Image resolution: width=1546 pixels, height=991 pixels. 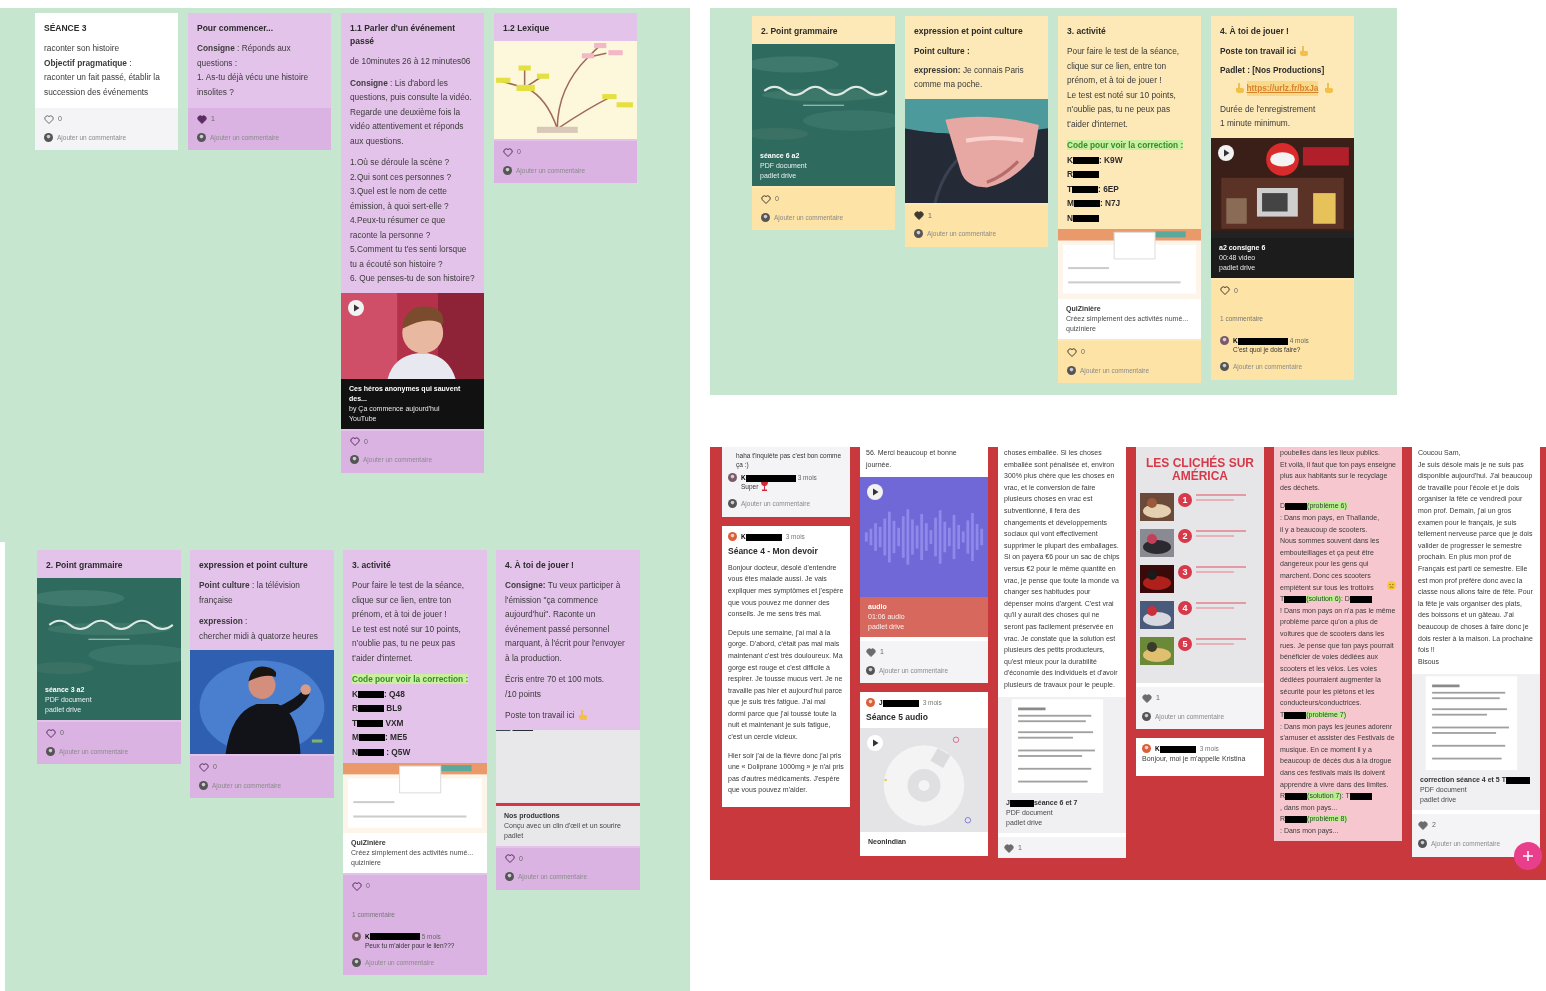 What do you see at coordinates (1185, 608) in the screenshot?
I see `number-badge: 4` at bounding box center [1185, 608].